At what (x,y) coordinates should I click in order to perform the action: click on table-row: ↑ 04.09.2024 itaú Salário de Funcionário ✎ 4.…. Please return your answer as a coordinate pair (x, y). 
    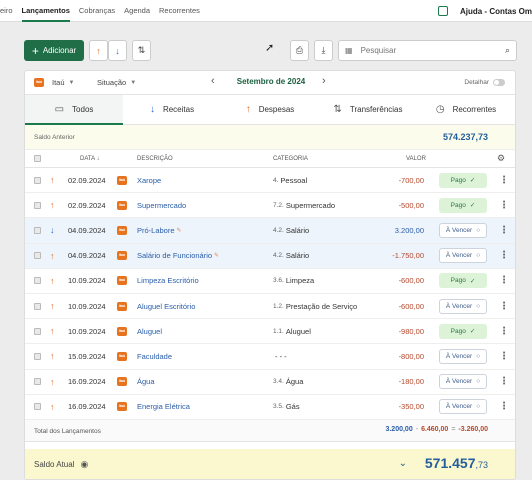
    Looking at the image, I should click on (270, 256).